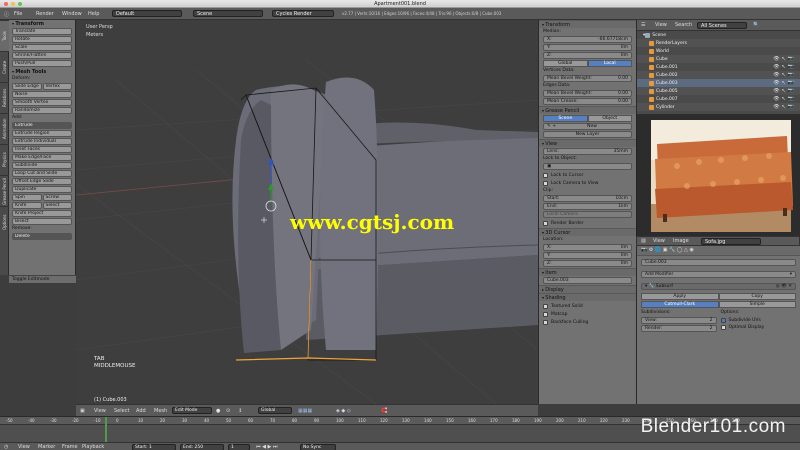 This screenshot has height=450, width=800. What do you see at coordinates (756, 25) in the screenshot?
I see `outliner-search-icon: 🔍` at bounding box center [756, 25].